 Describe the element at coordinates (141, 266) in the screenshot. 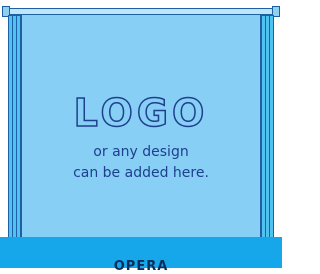

I see `base-label: OPERA` at that location.